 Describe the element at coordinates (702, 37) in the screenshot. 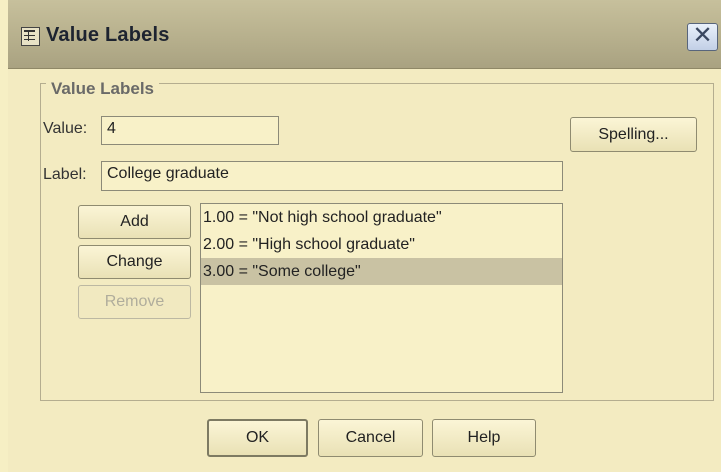

I see `close-icon: ✕` at that location.